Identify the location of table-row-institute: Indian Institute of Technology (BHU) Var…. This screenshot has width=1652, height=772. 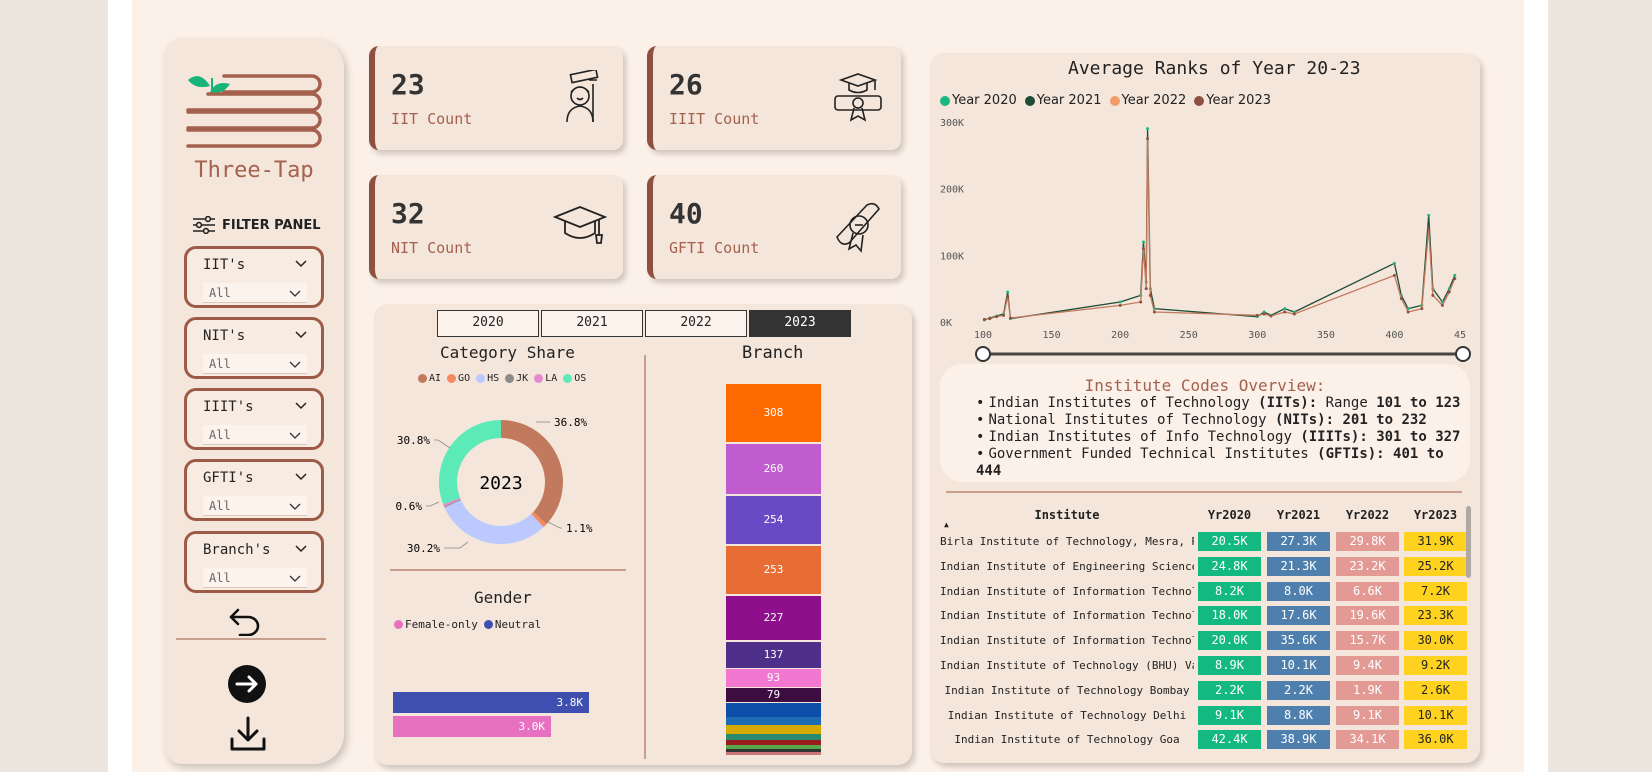
(1067, 665).